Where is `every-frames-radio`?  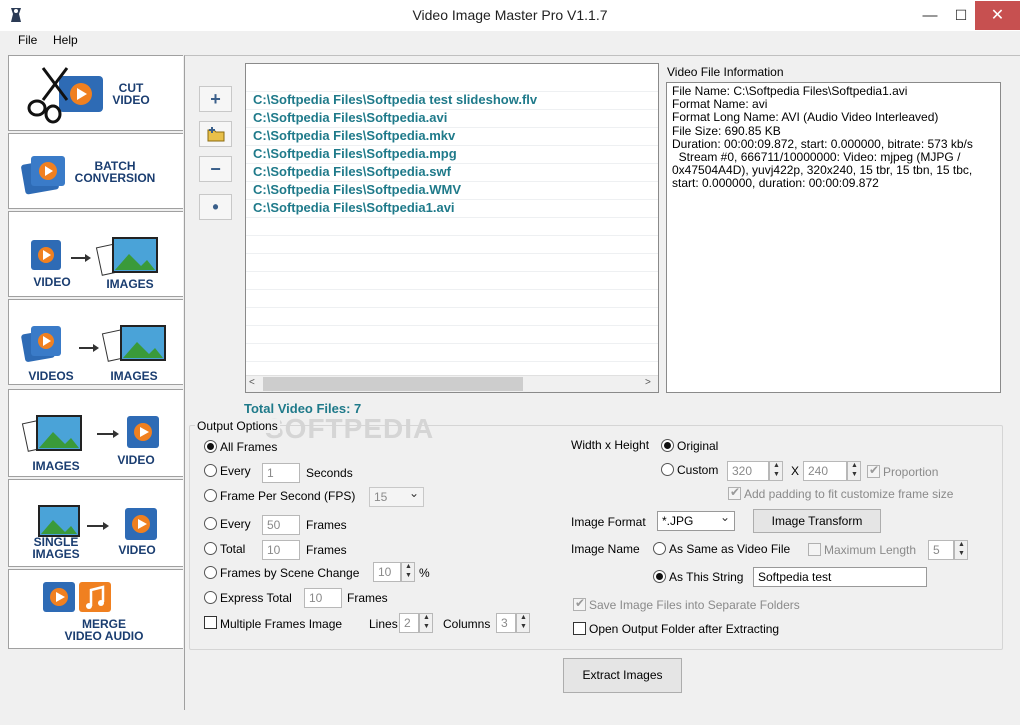 every-frames-radio is located at coordinates (210, 523).